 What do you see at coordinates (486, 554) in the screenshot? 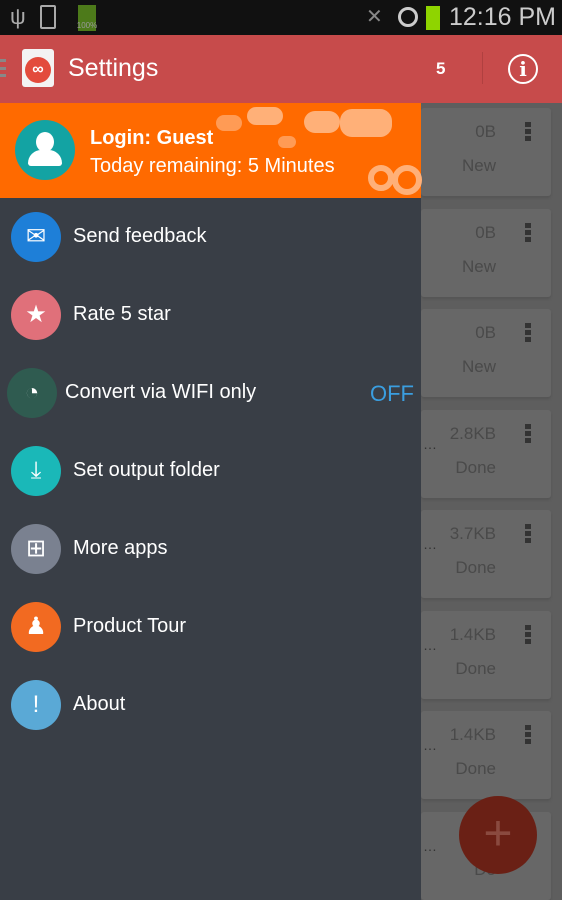
I see `list-item: … 3.7KB Done` at bounding box center [486, 554].